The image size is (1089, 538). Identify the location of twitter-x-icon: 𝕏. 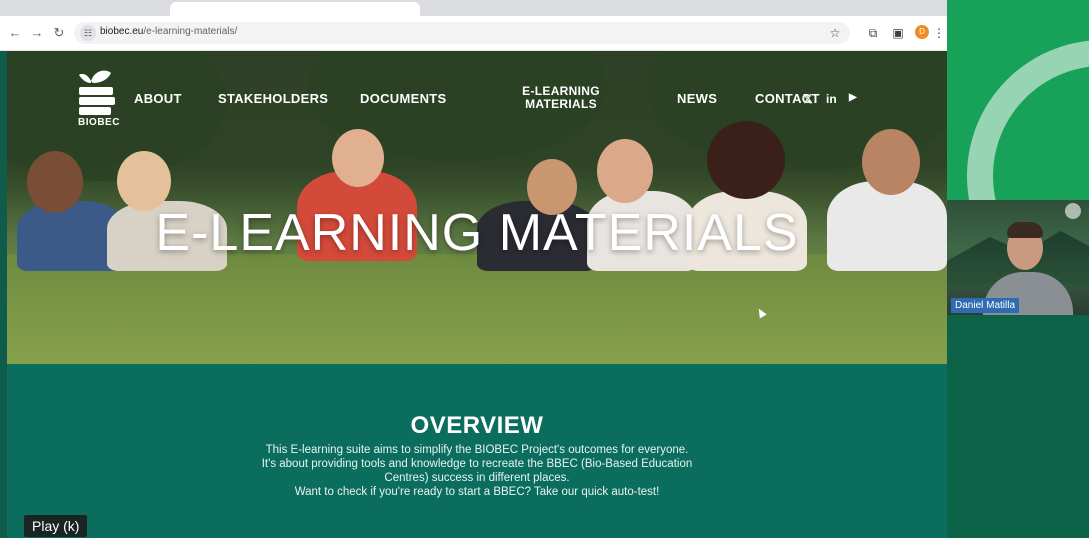
(808, 99).